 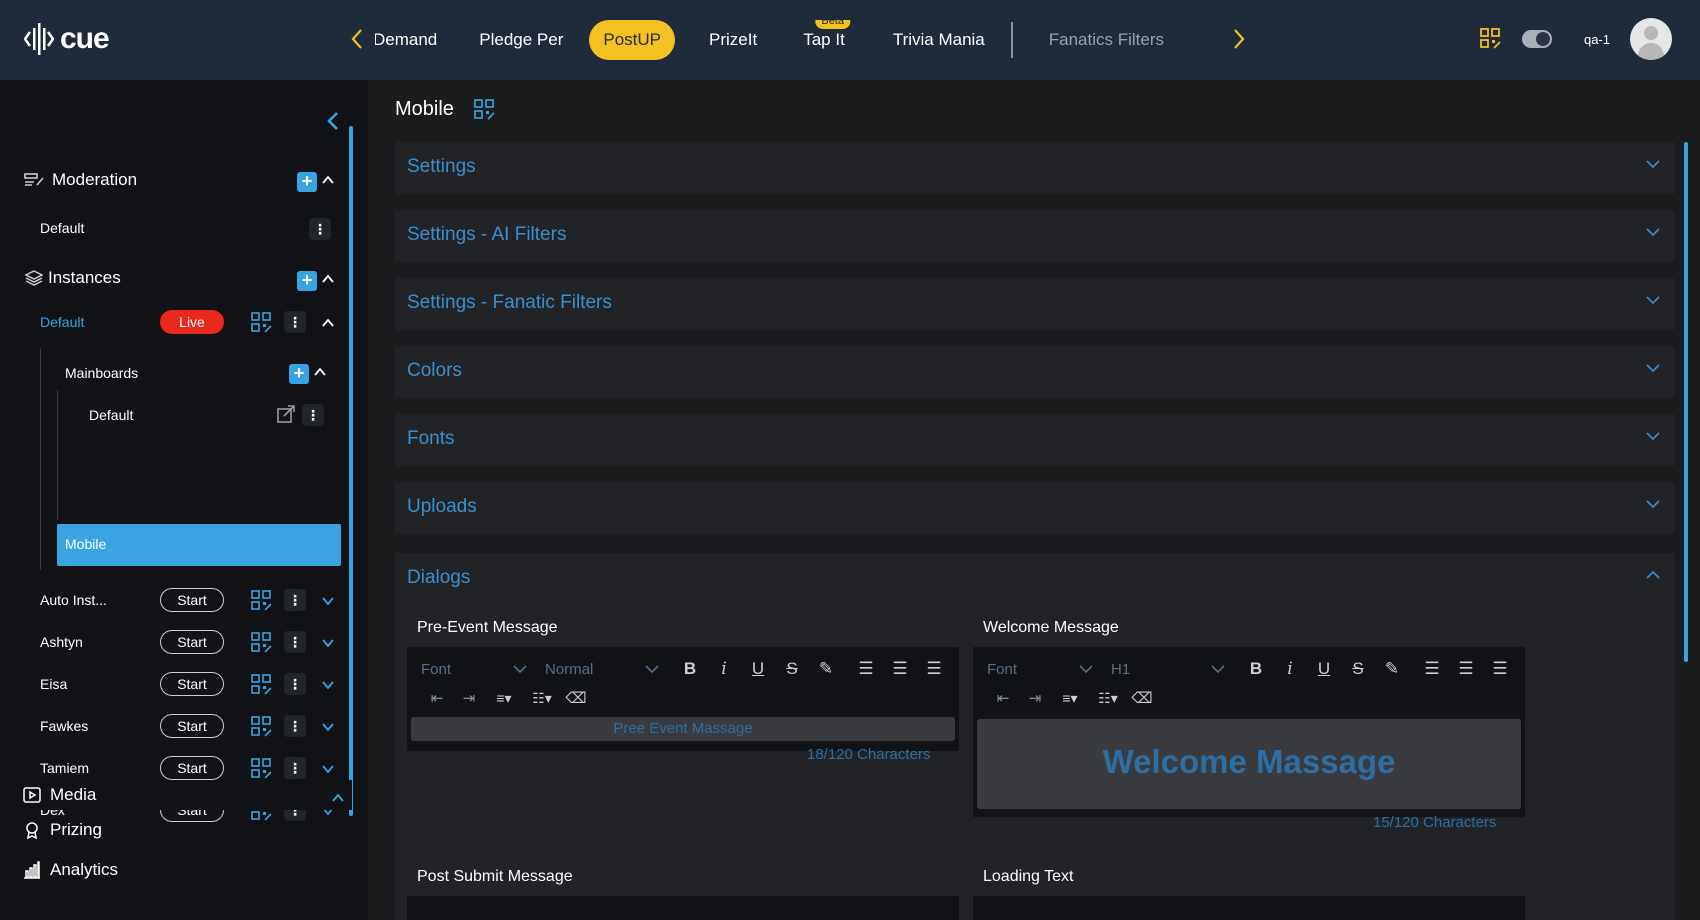 What do you see at coordinates (1249, 764) in the screenshot?
I see `welcome-input: Welcome Massage` at bounding box center [1249, 764].